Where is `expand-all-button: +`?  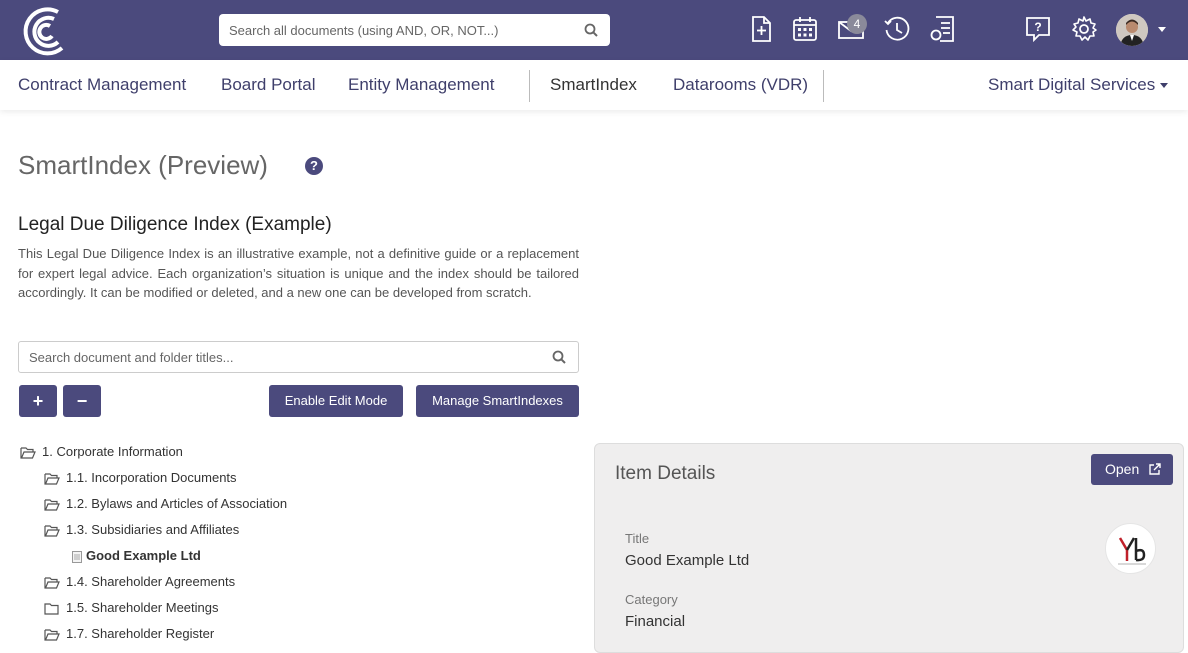 expand-all-button: + is located at coordinates (38, 401).